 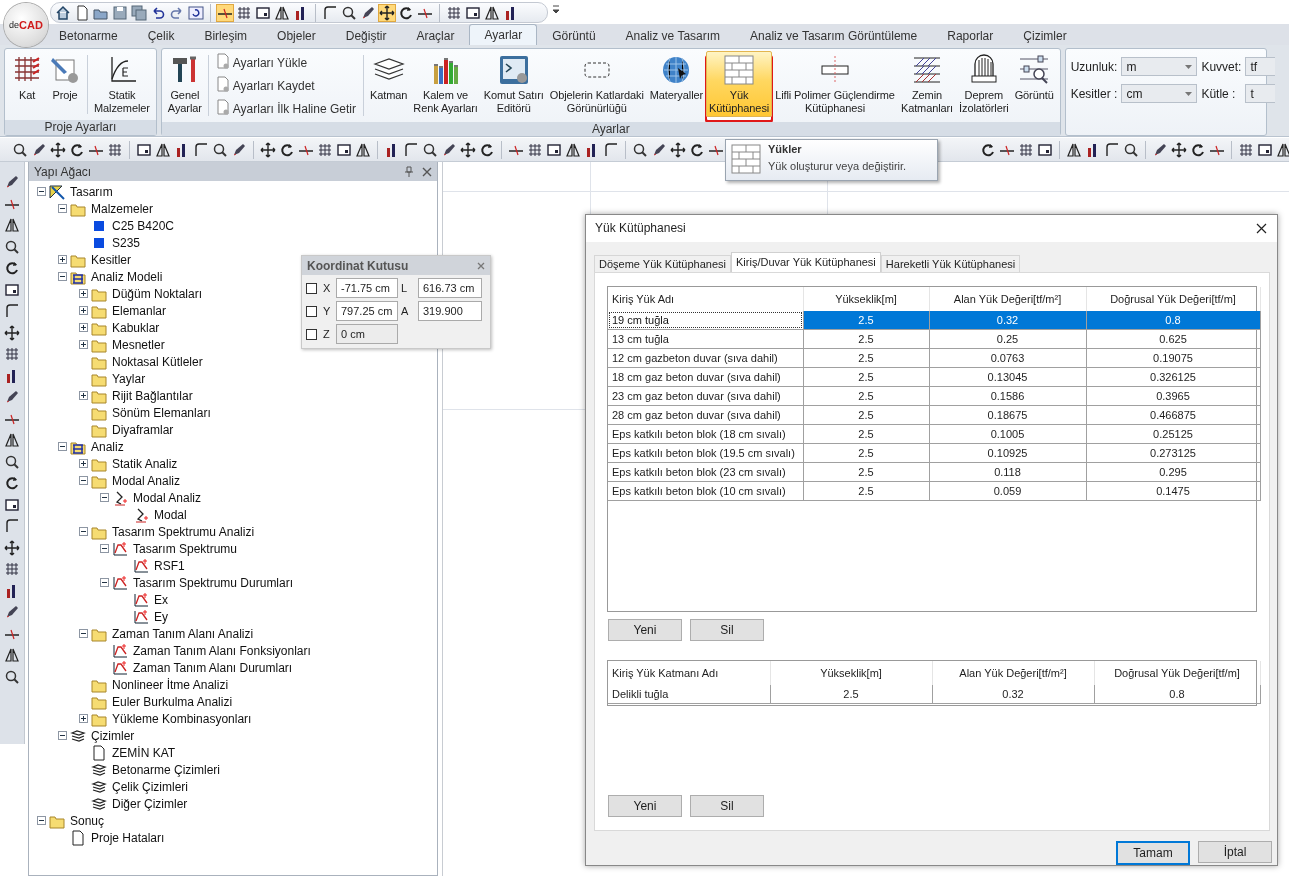 What do you see at coordinates (156, 361) in the screenshot?
I see `tree-item: Noktasal Kütleler` at bounding box center [156, 361].